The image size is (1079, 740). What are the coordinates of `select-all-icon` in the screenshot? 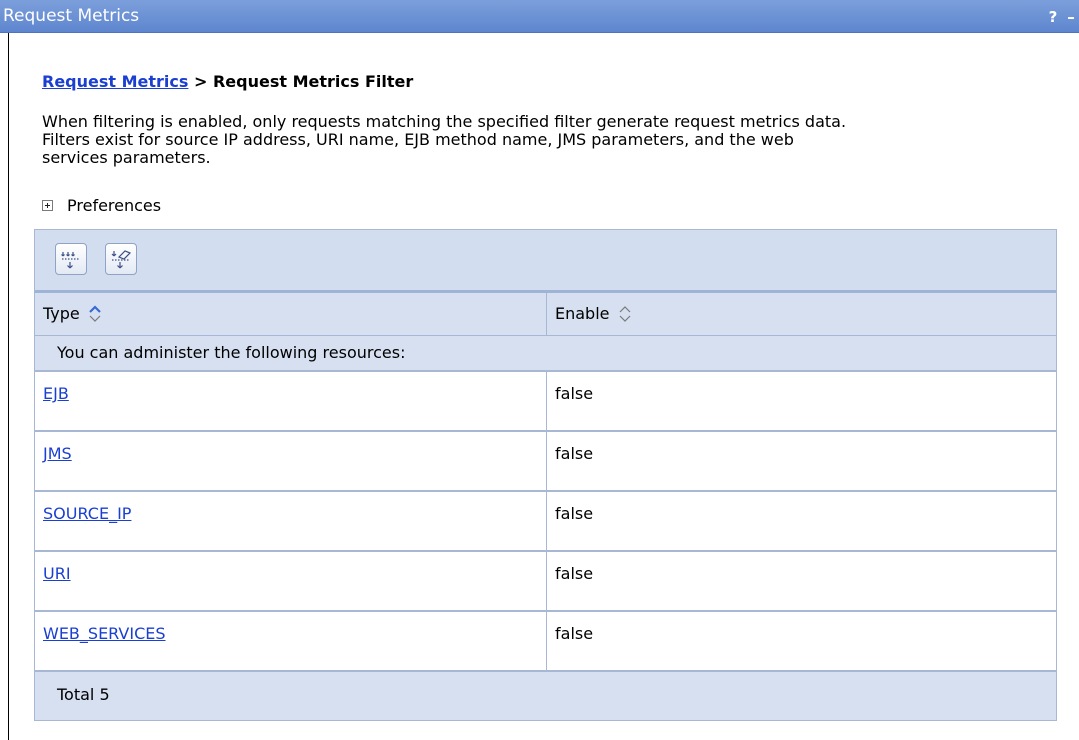 It's located at (70, 260).